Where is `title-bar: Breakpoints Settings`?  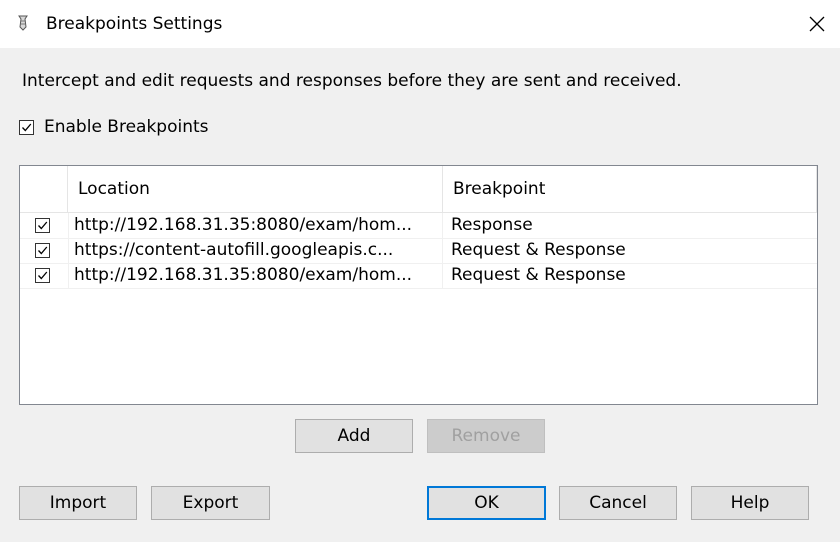
title-bar: Breakpoints Settings is located at coordinates (420, 24).